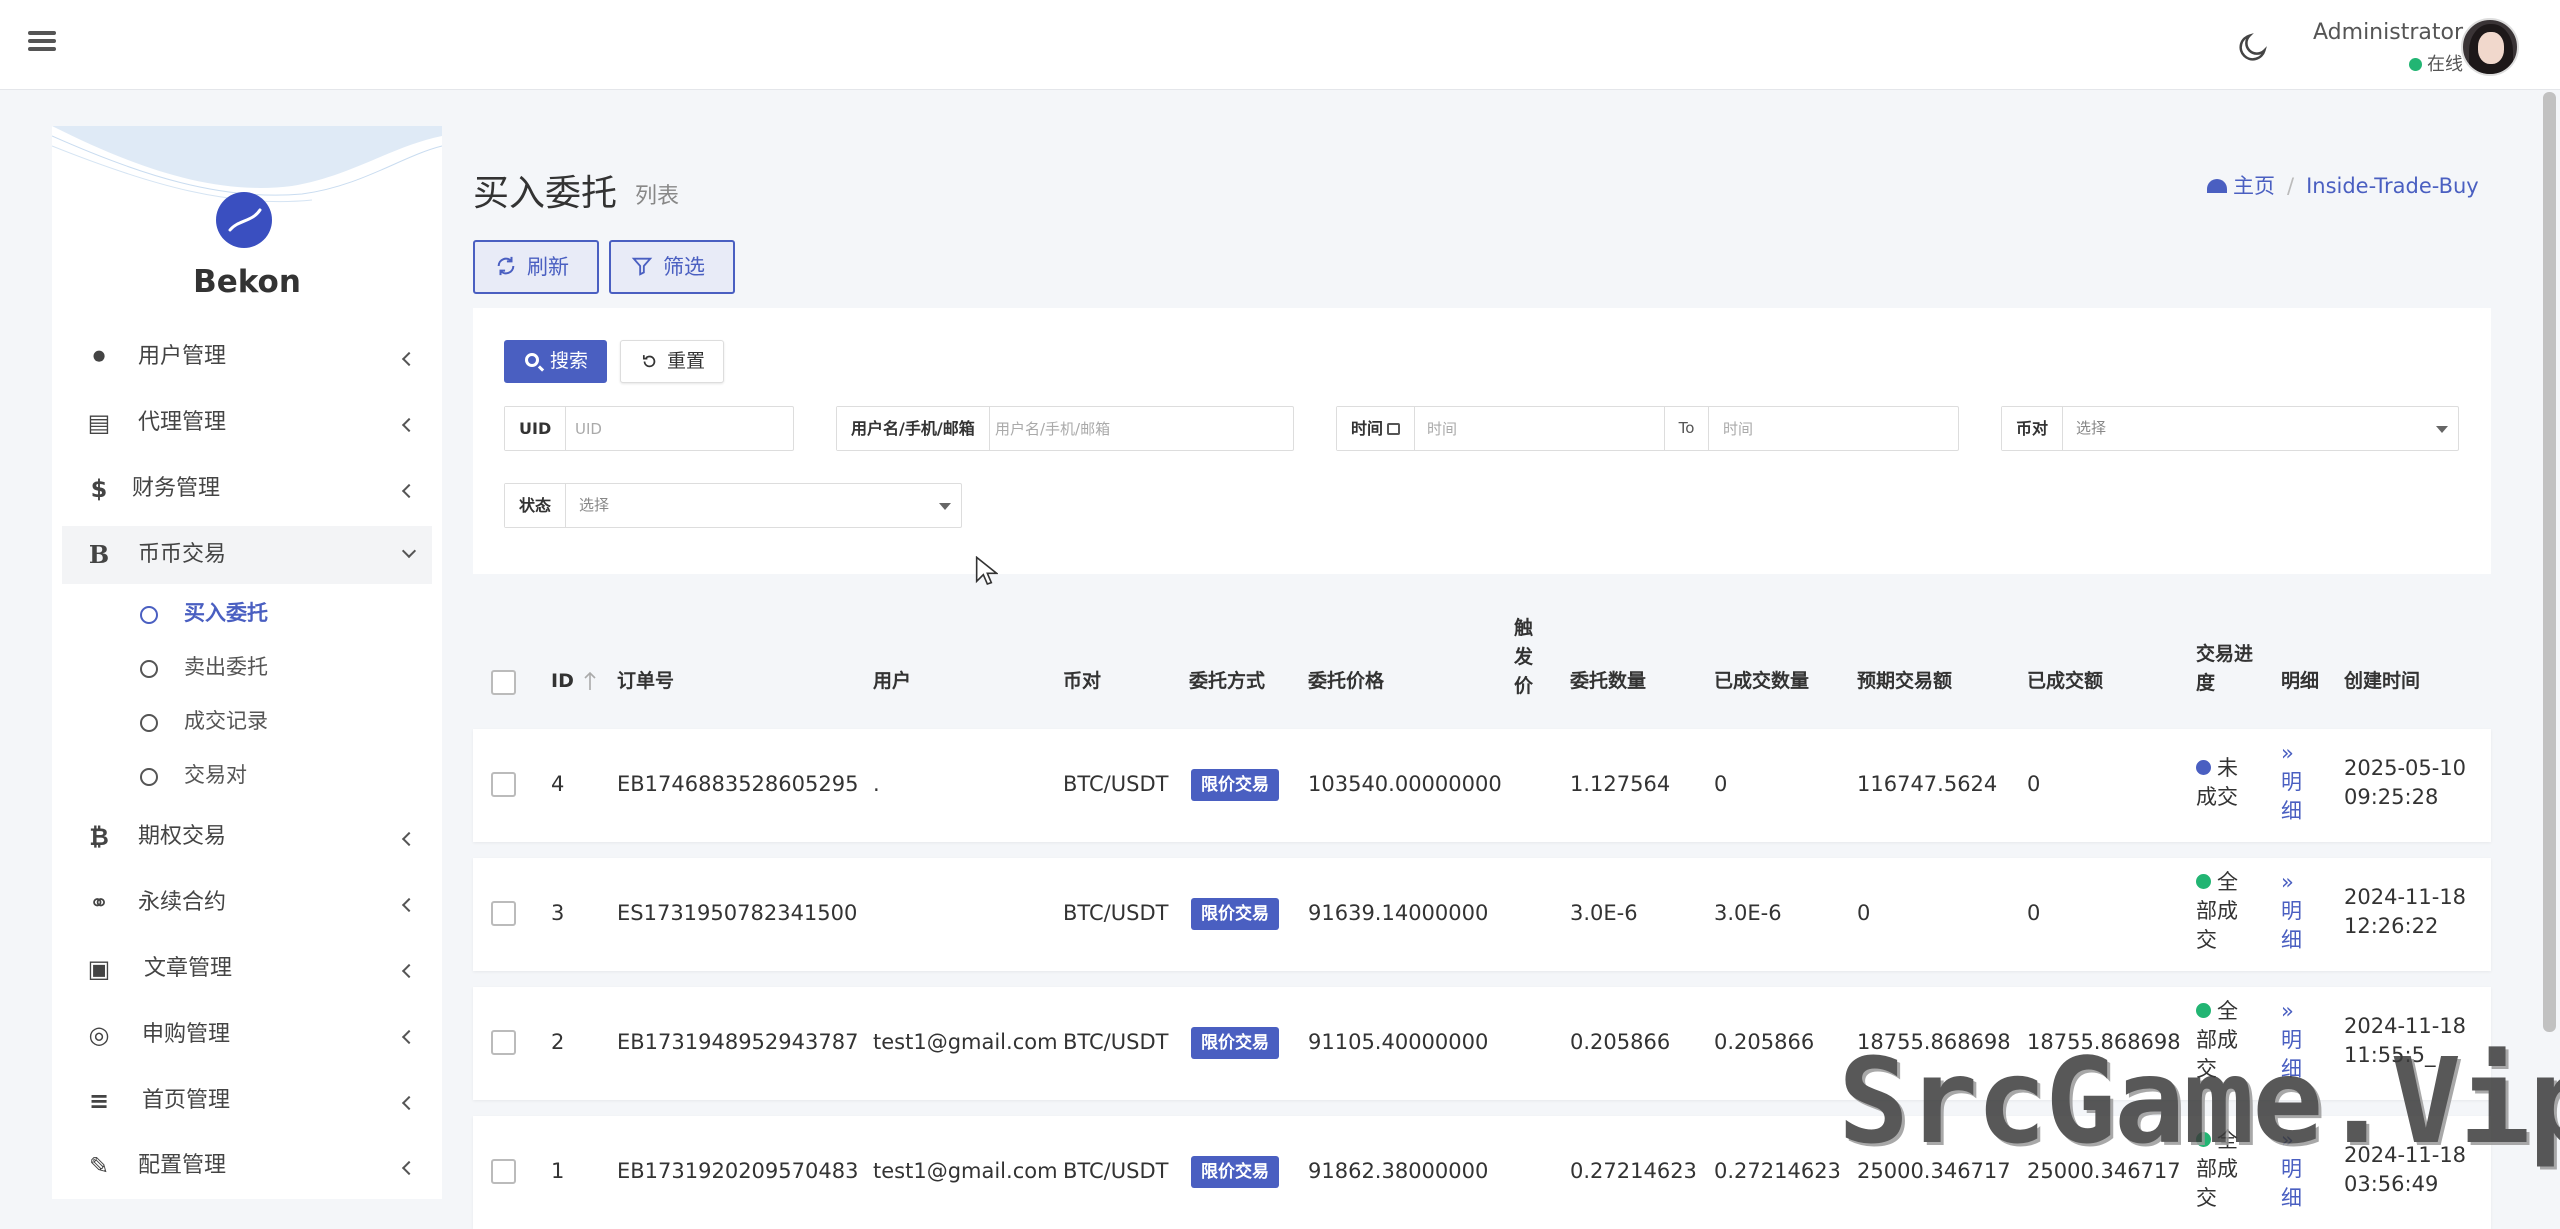 The width and height of the screenshot is (2560, 1229). Describe the element at coordinates (2490, 47) in the screenshot. I see `avatar` at that location.